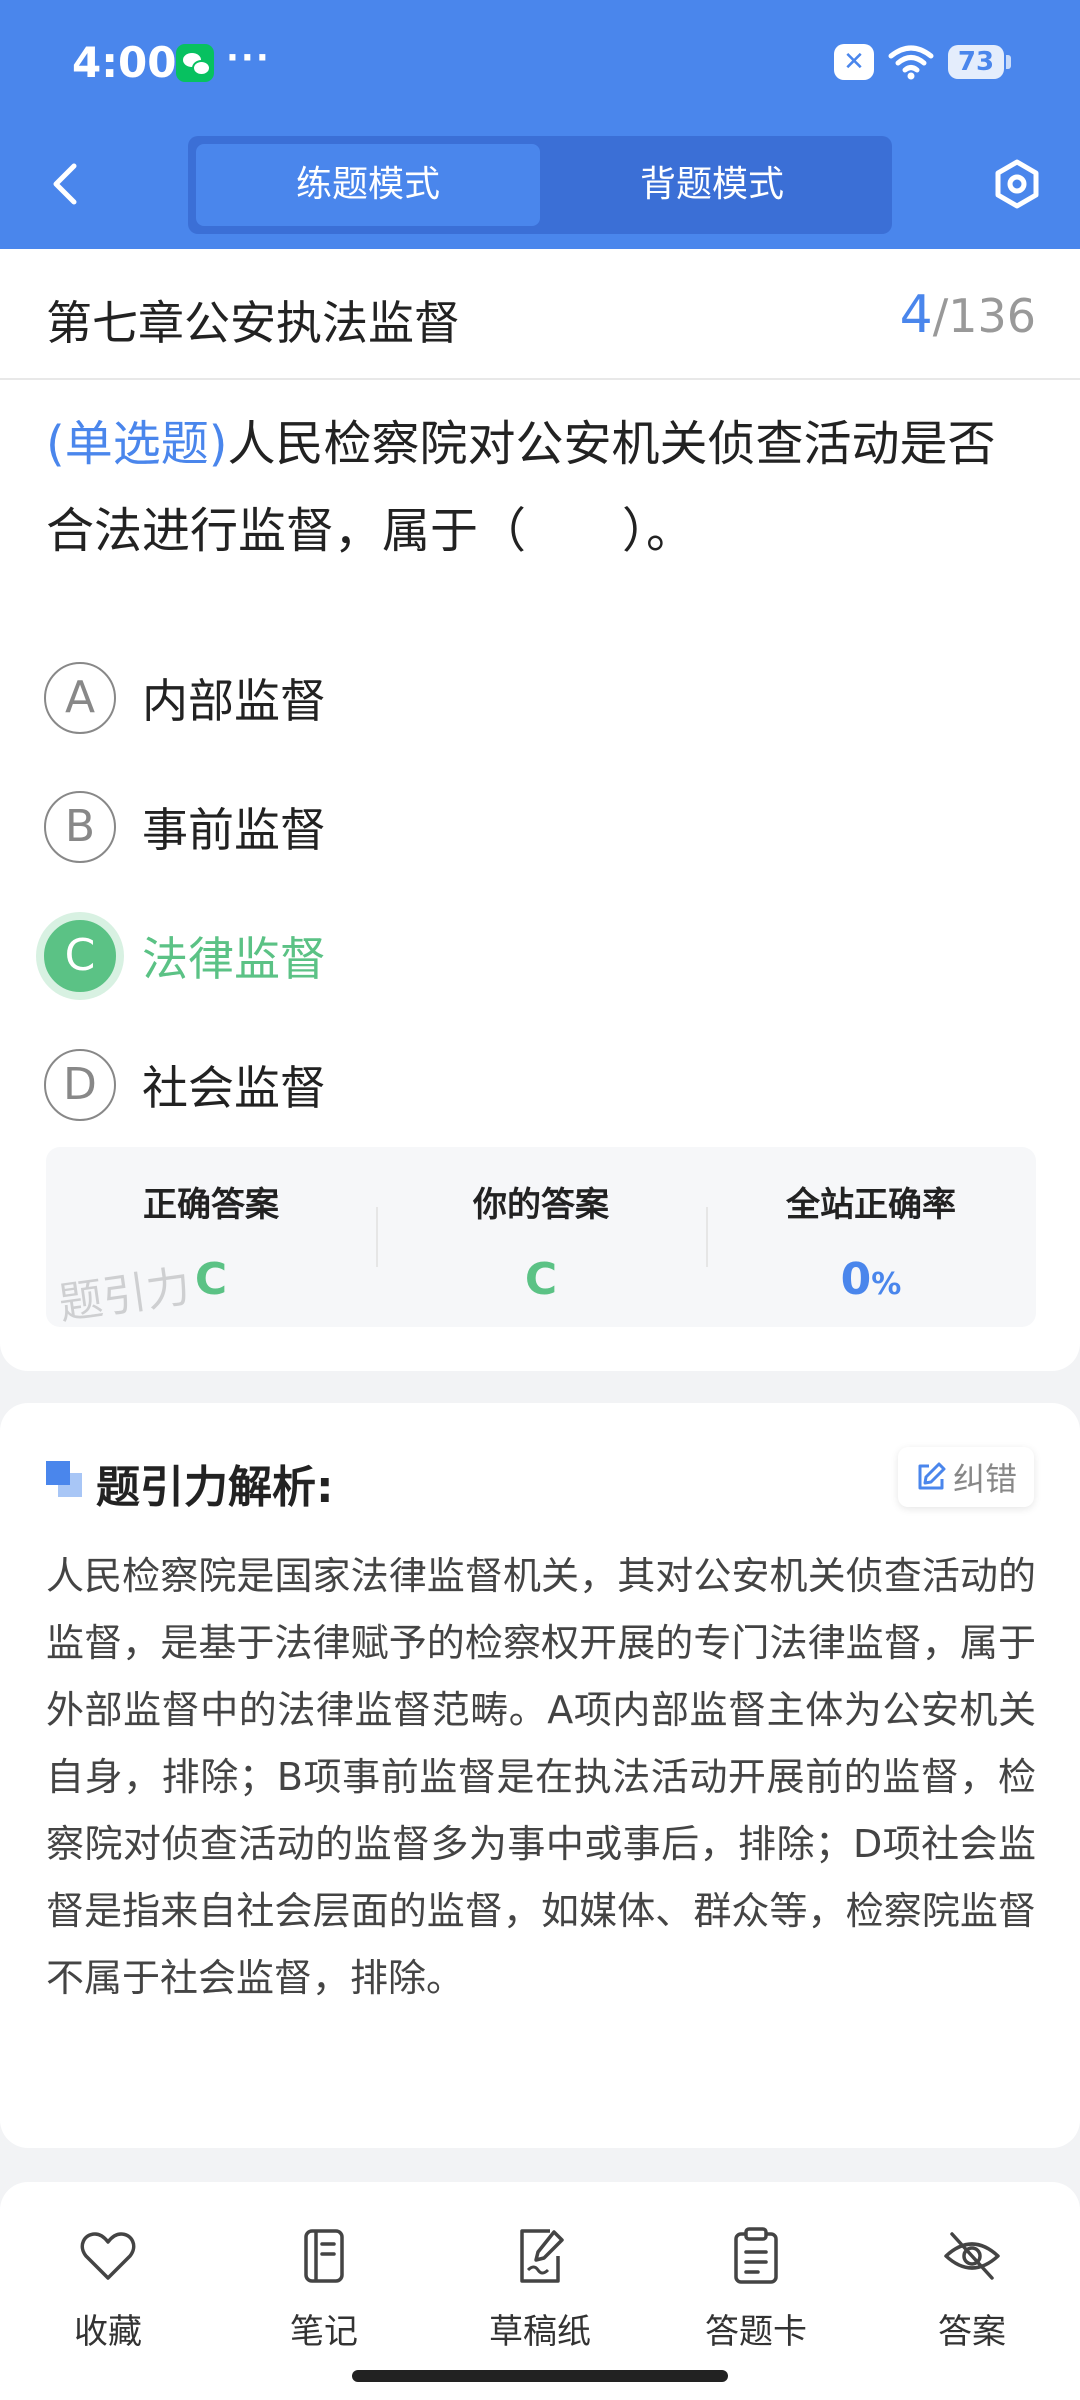 This screenshot has width=1080, height=2400. Describe the element at coordinates (80, 827) in the screenshot. I see `option-letter: B` at that location.